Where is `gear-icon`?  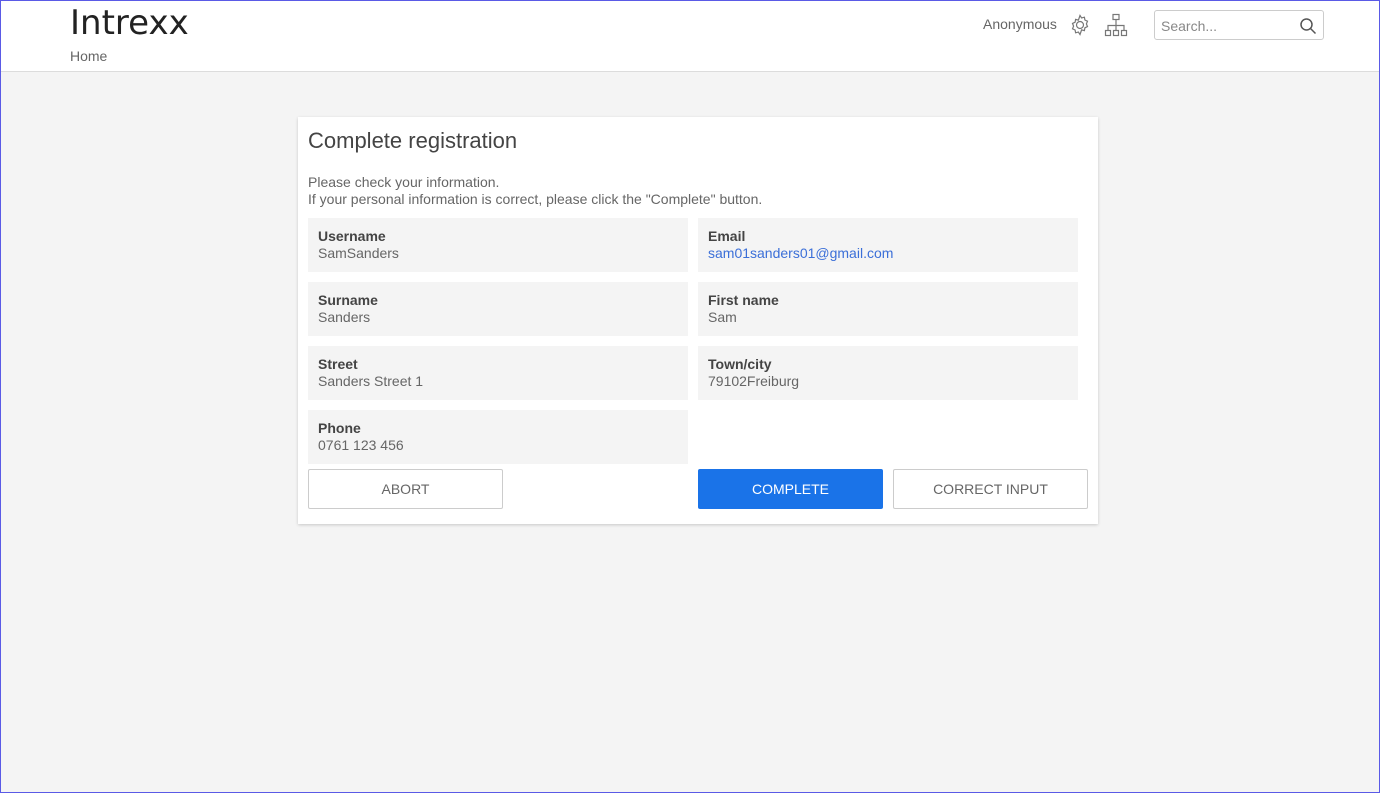
gear-icon is located at coordinates (1080, 25).